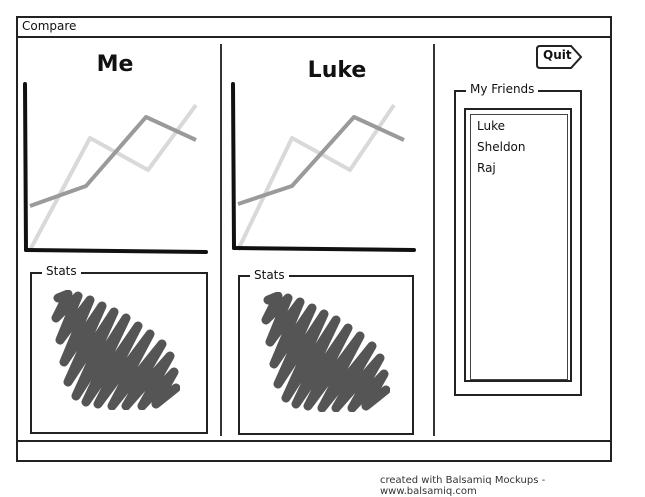  I want to click on luke-y-axis, so click(233, 166).